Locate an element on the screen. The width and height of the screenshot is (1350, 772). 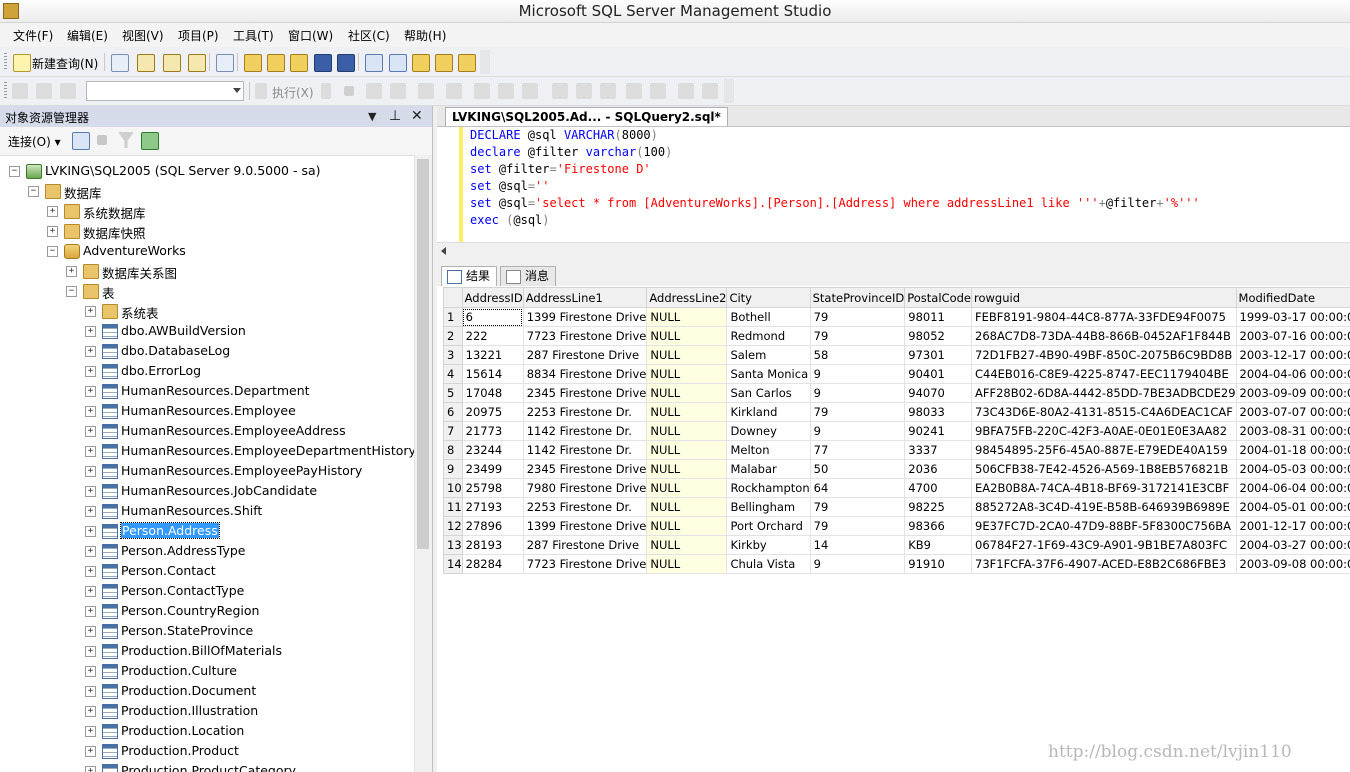
table-cell: 98366 is located at coordinates (938, 526).